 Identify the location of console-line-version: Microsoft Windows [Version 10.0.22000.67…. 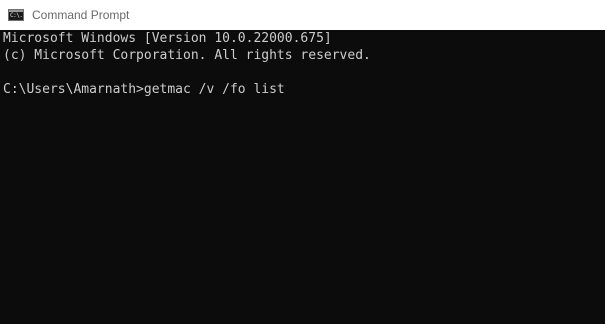
(167, 38).